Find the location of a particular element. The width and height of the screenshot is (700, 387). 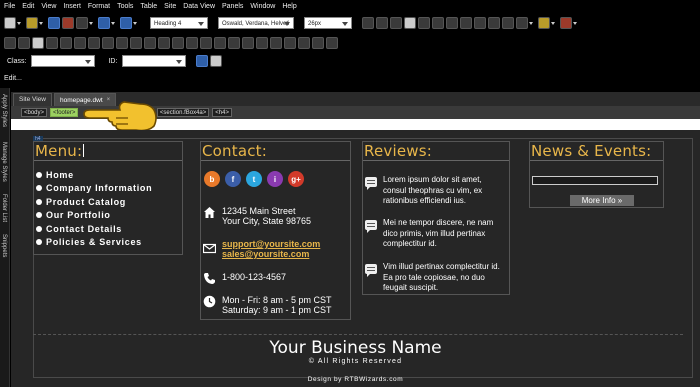

preview-icon is located at coordinates (82, 23).